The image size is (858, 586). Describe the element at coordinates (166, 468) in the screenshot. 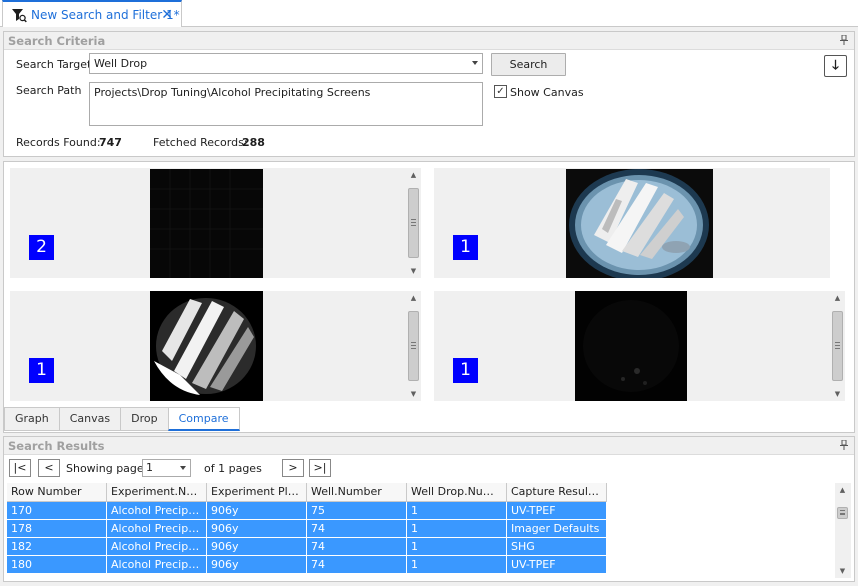

I see `page-select: 1` at that location.